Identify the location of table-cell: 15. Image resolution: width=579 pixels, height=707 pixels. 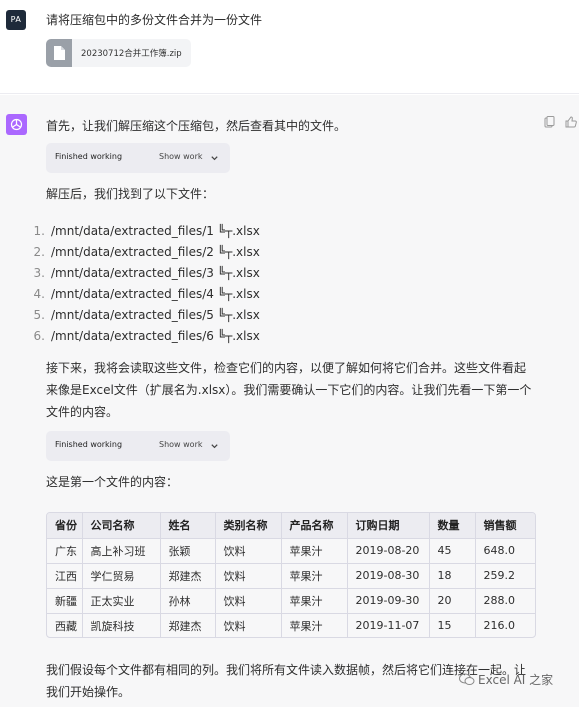
(452, 625).